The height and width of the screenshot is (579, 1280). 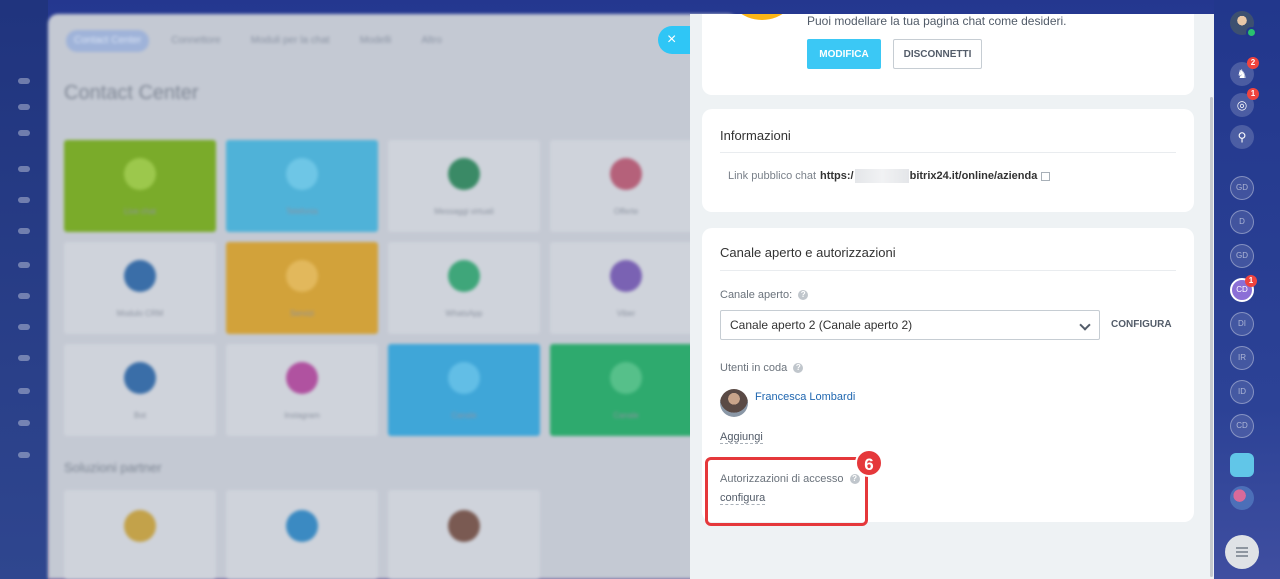 I want to click on configure-channel-button: CONFIGURA, so click(x=1141, y=324).